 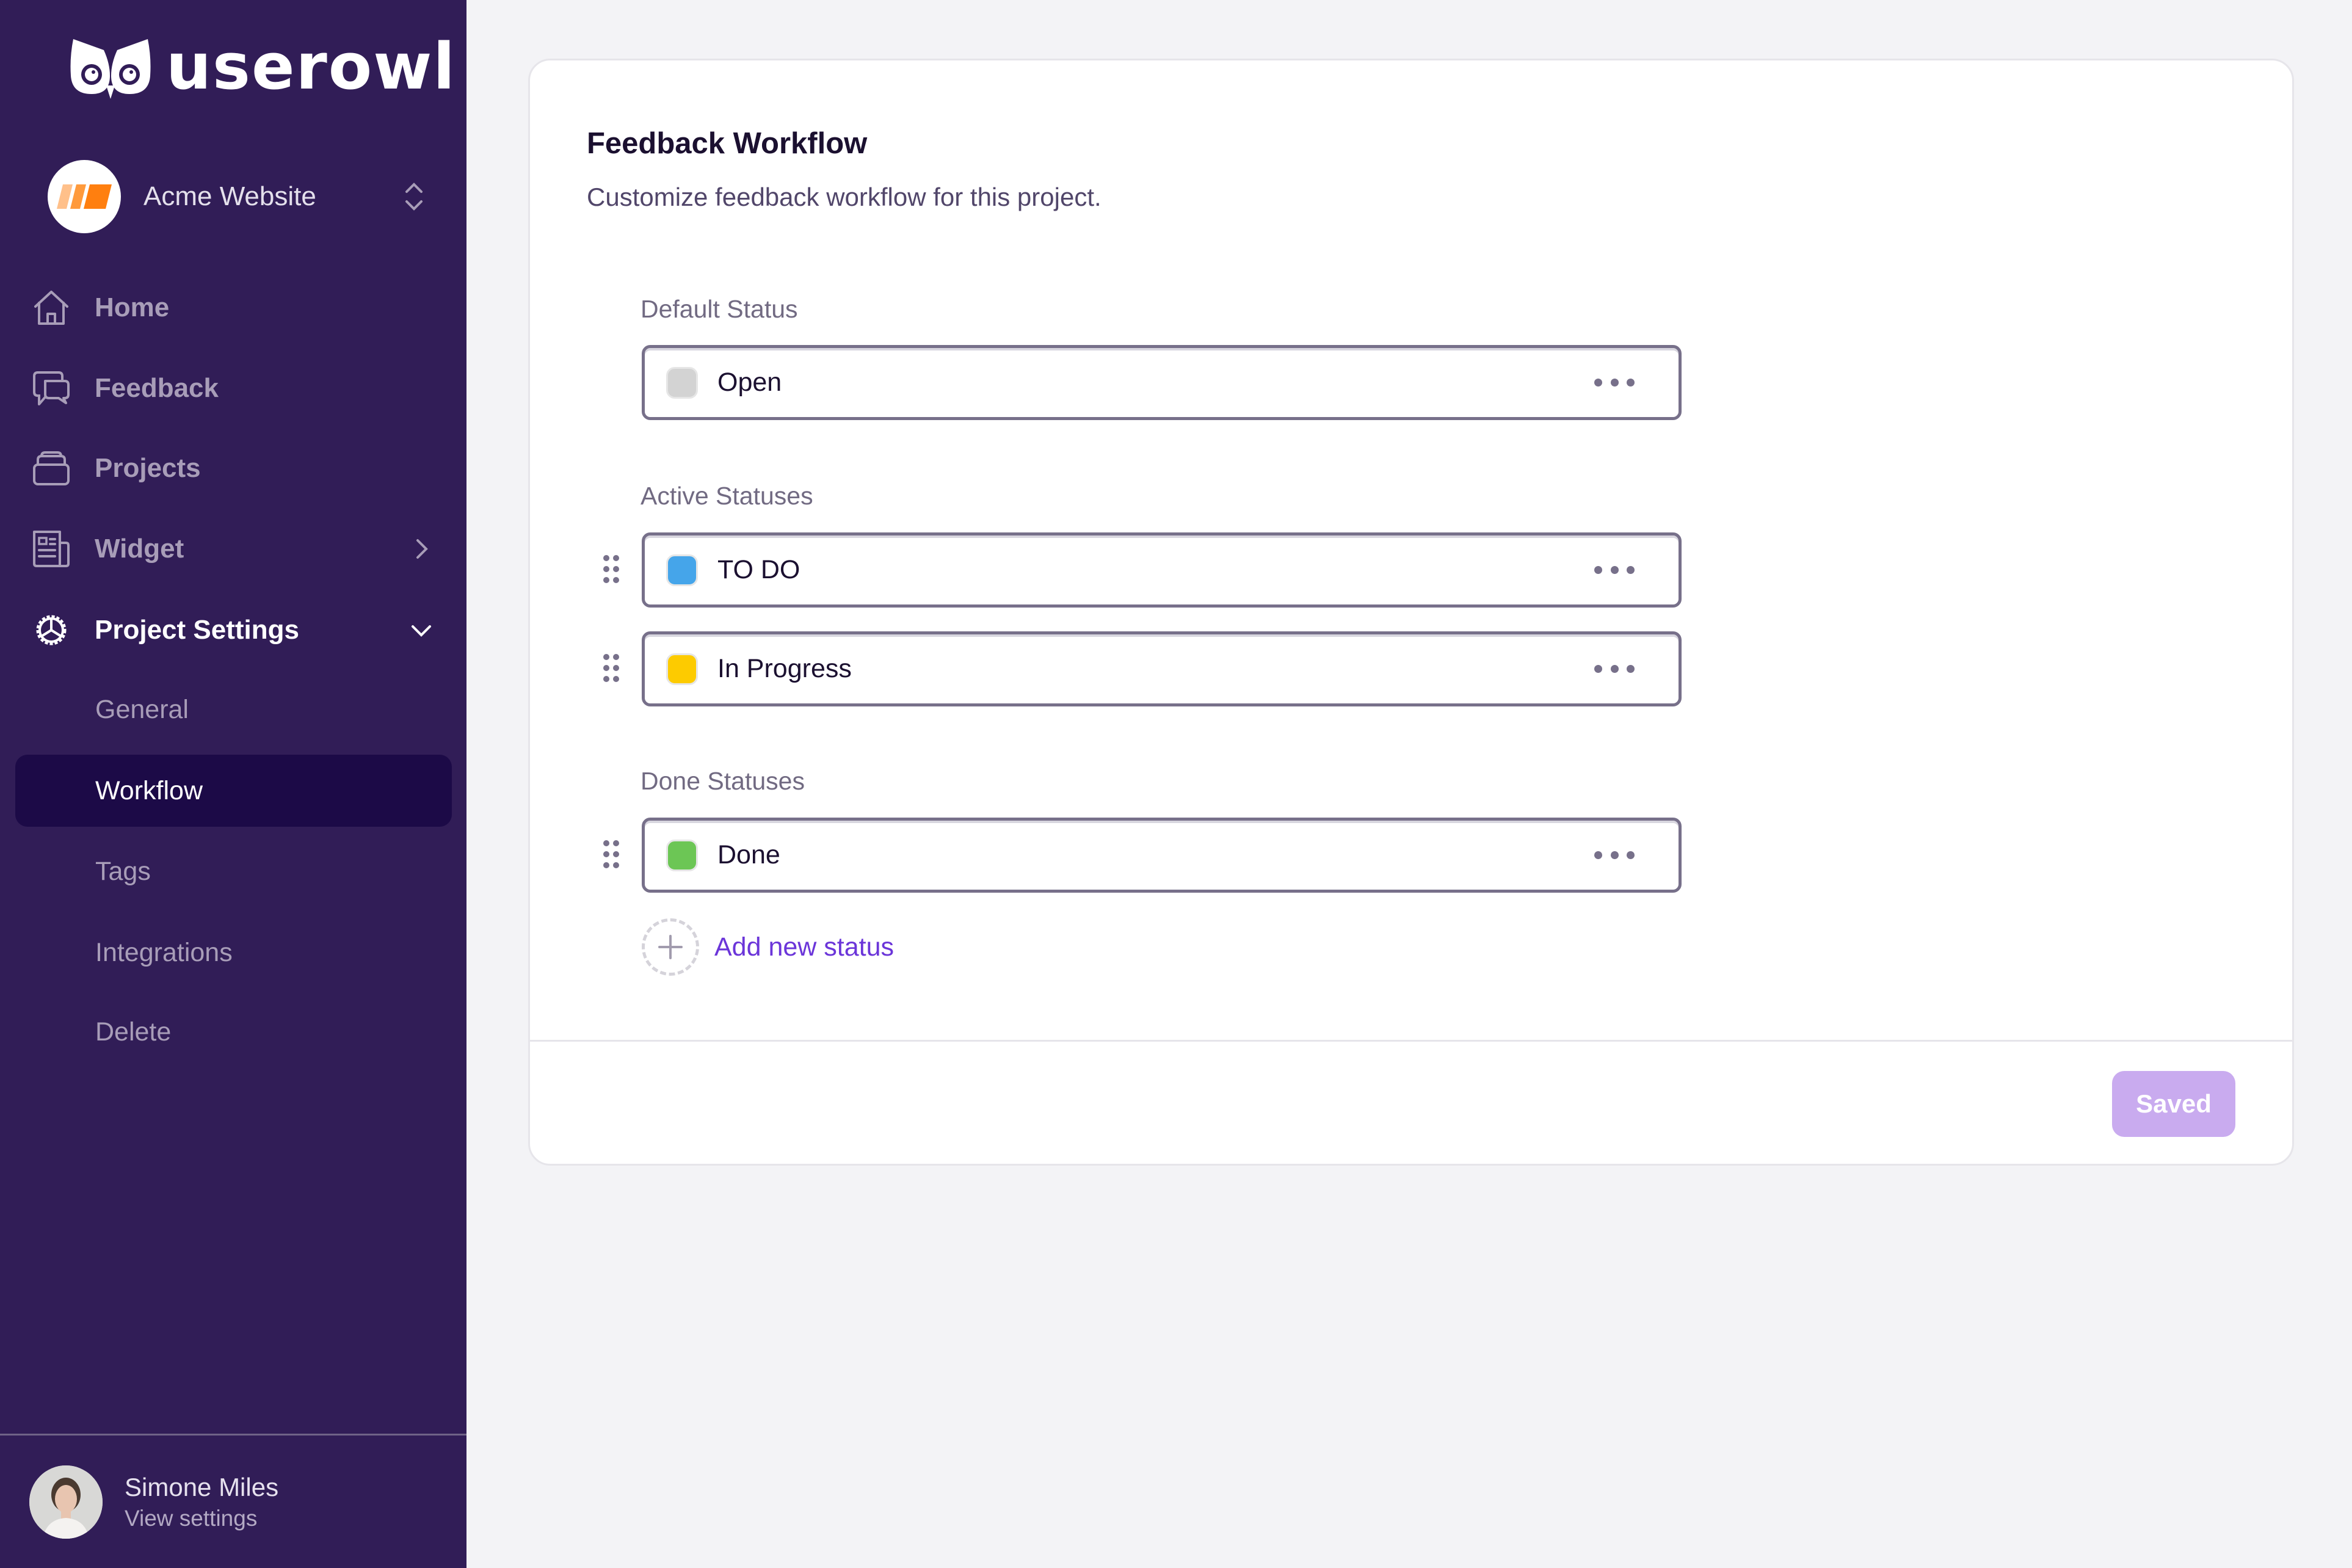 I want to click on add-new-status-label: Add new status, so click(x=804, y=947).